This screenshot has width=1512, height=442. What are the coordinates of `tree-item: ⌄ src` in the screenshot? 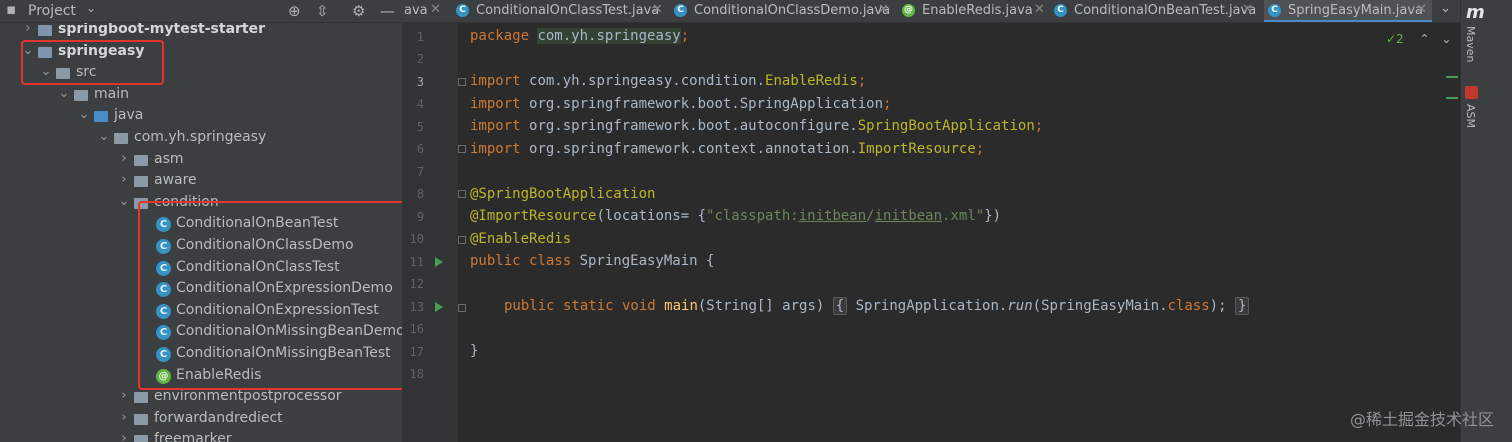 It's located at (201, 73).